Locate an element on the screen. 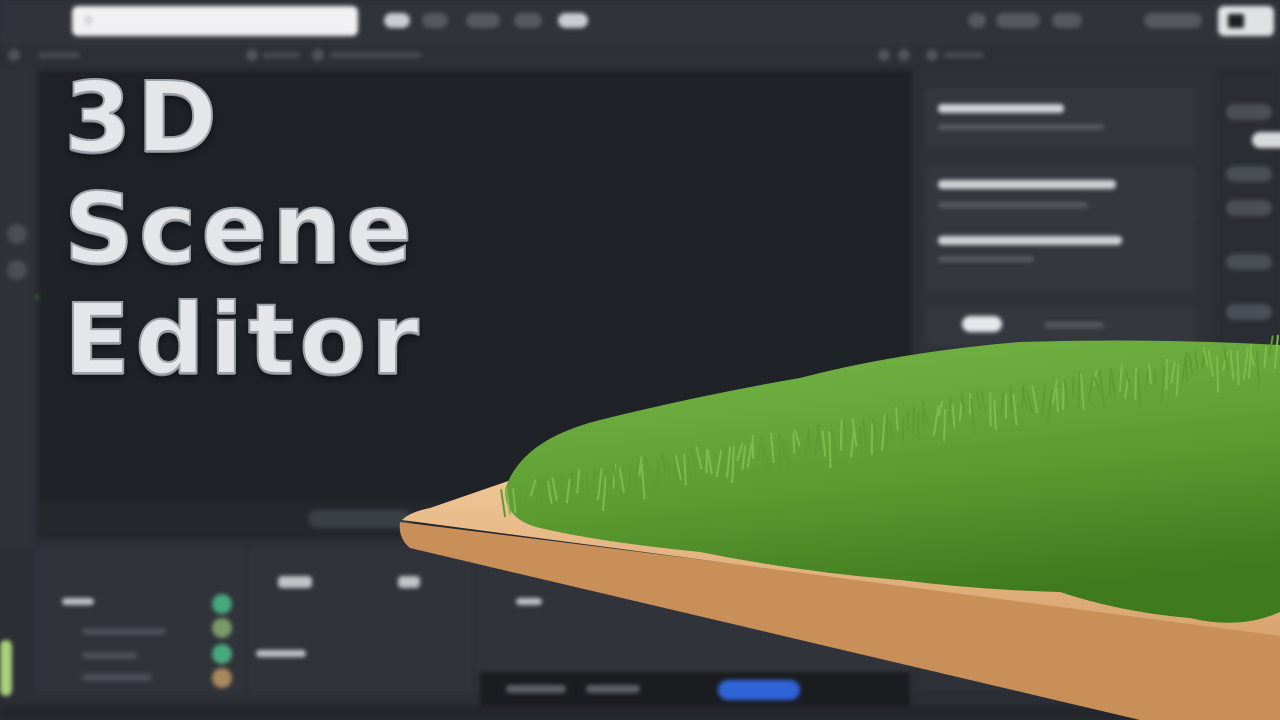 This screenshot has height=720, width=1280. top-toolbar: ⚲ is located at coordinates (640, 21).